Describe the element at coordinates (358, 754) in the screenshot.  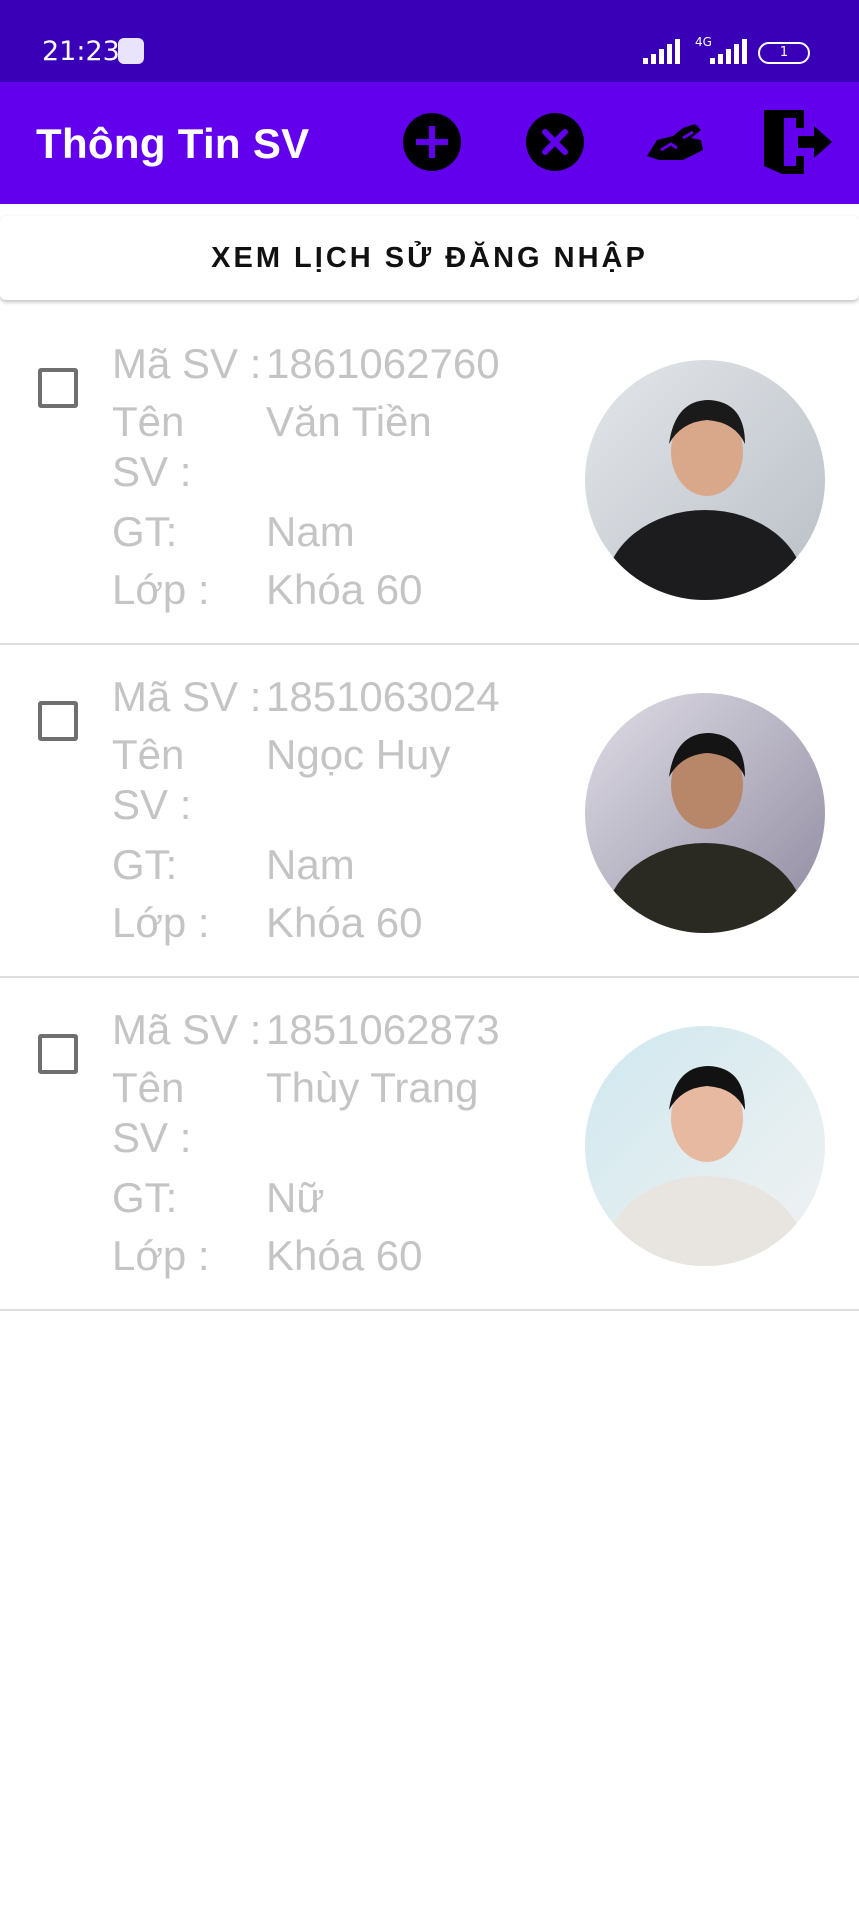
I see `student-name-value: Ngọc Huy` at that location.